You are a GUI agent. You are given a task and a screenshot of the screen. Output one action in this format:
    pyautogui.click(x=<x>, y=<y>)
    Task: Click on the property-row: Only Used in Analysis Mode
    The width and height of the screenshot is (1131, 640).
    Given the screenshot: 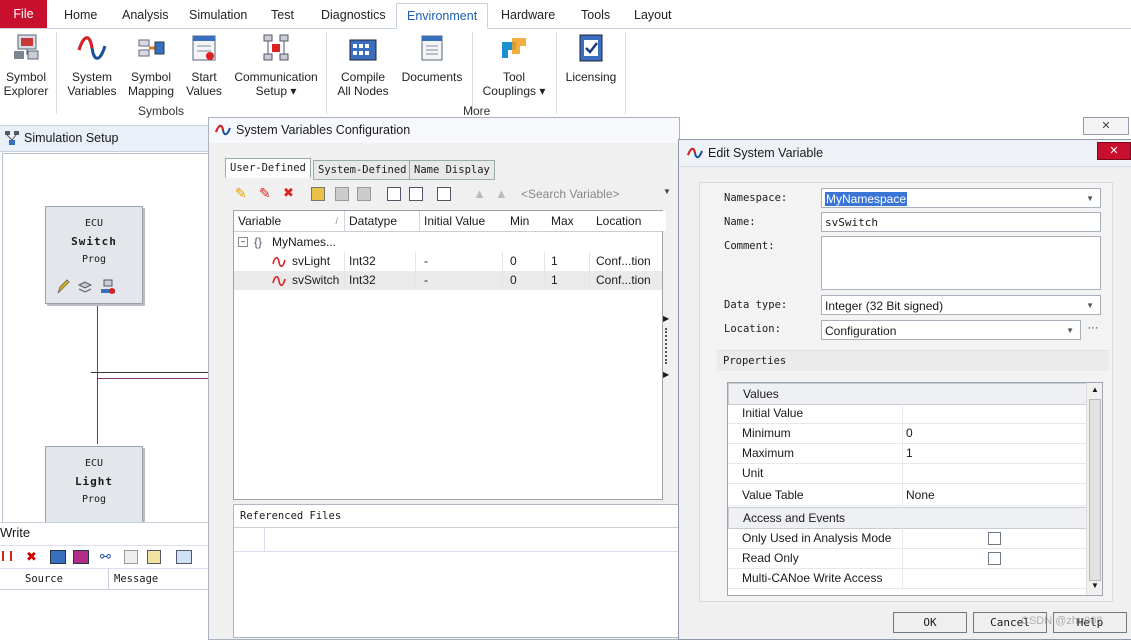 What is the action you would take?
    pyautogui.click(x=907, y=538)
    